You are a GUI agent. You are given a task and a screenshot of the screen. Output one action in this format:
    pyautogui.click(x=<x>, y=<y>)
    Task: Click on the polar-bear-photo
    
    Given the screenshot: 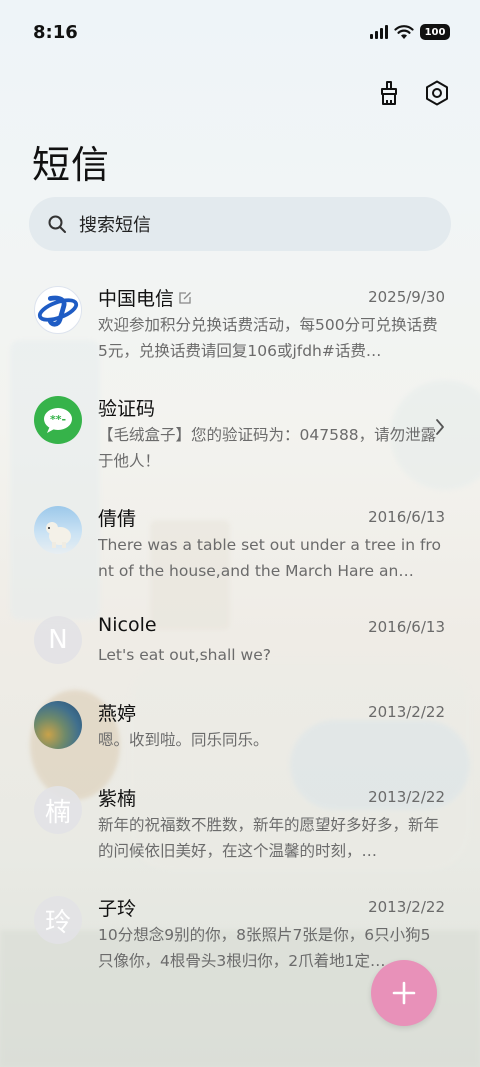 What is the action you would take?
    pyautogui.click(x=58, y=530)
    